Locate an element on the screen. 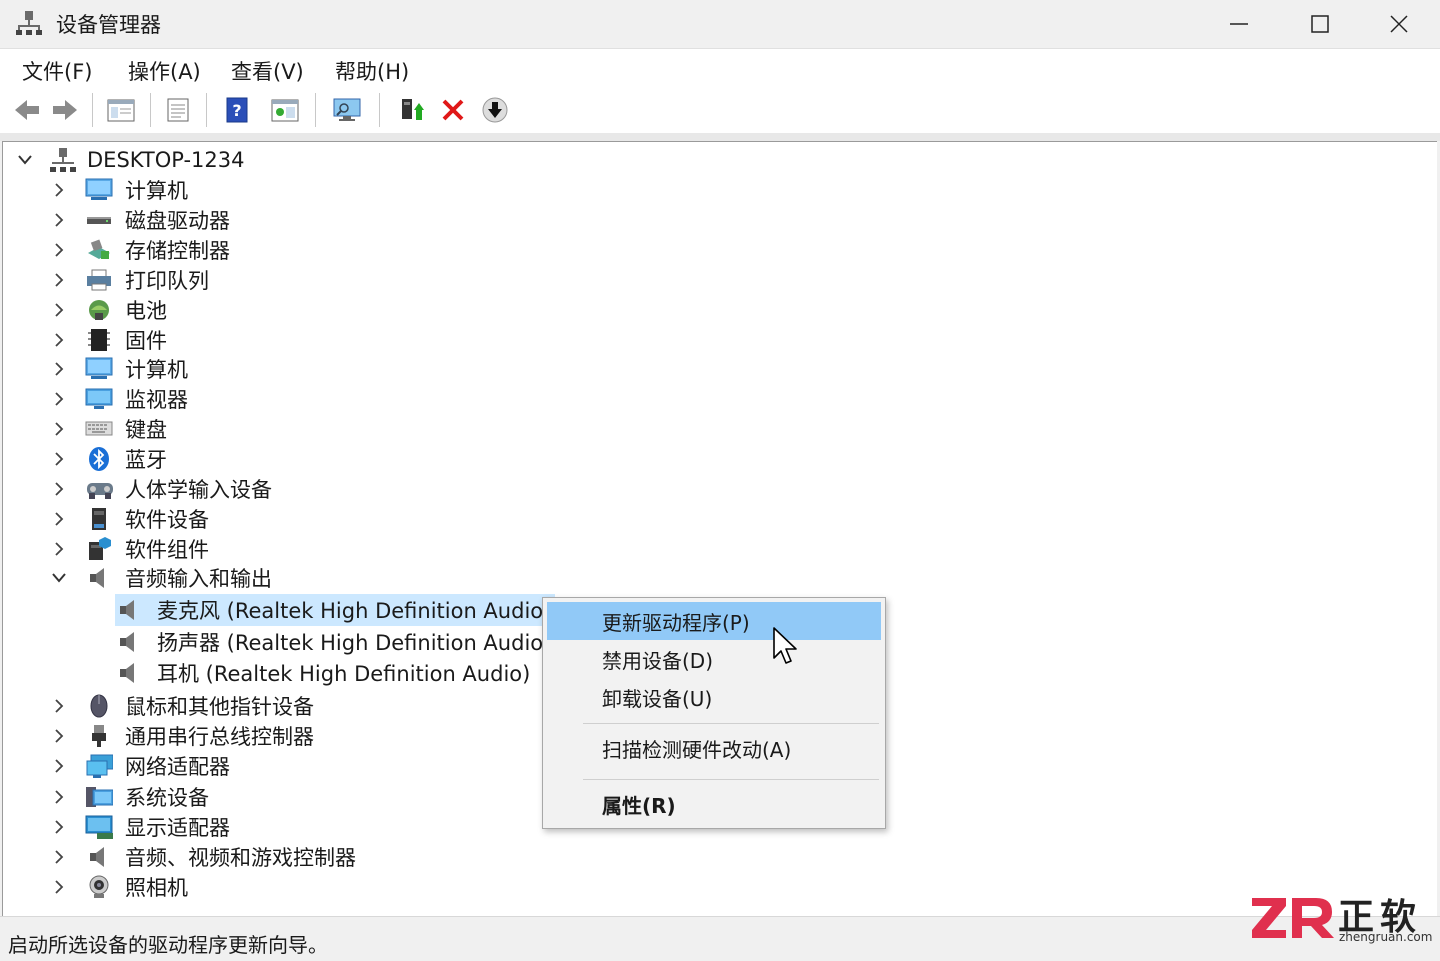  menu-uninstall-device-label: 卸载设备(U) is located at coordinates (657, 698).